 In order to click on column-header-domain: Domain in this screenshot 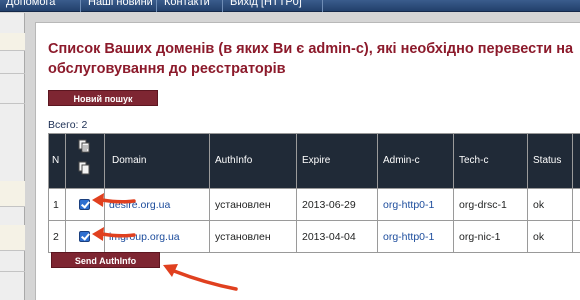, I will do `click(129, 160)`.